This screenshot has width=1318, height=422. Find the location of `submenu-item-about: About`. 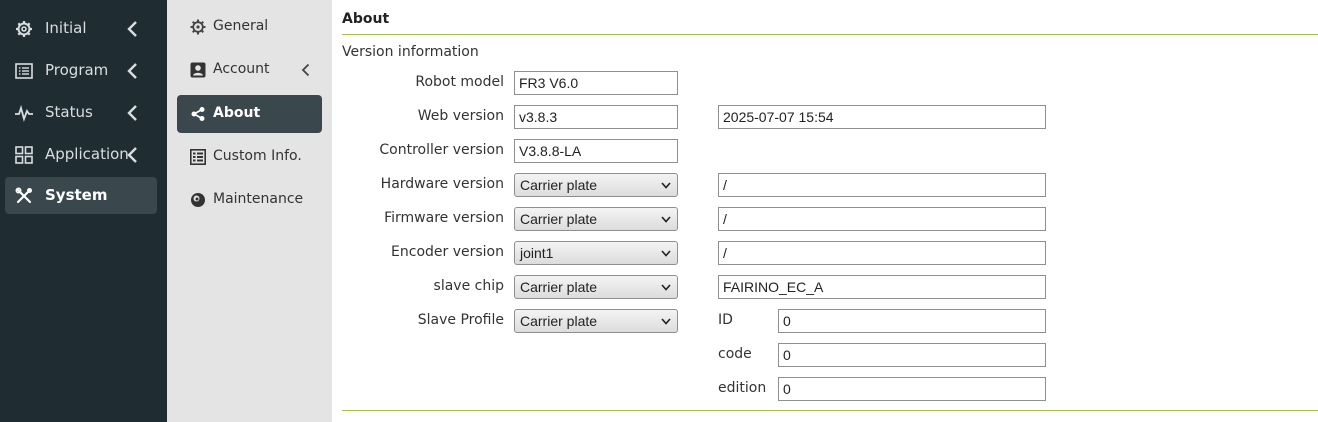

submenu-item-about: About is located at coordinates (249, 114).